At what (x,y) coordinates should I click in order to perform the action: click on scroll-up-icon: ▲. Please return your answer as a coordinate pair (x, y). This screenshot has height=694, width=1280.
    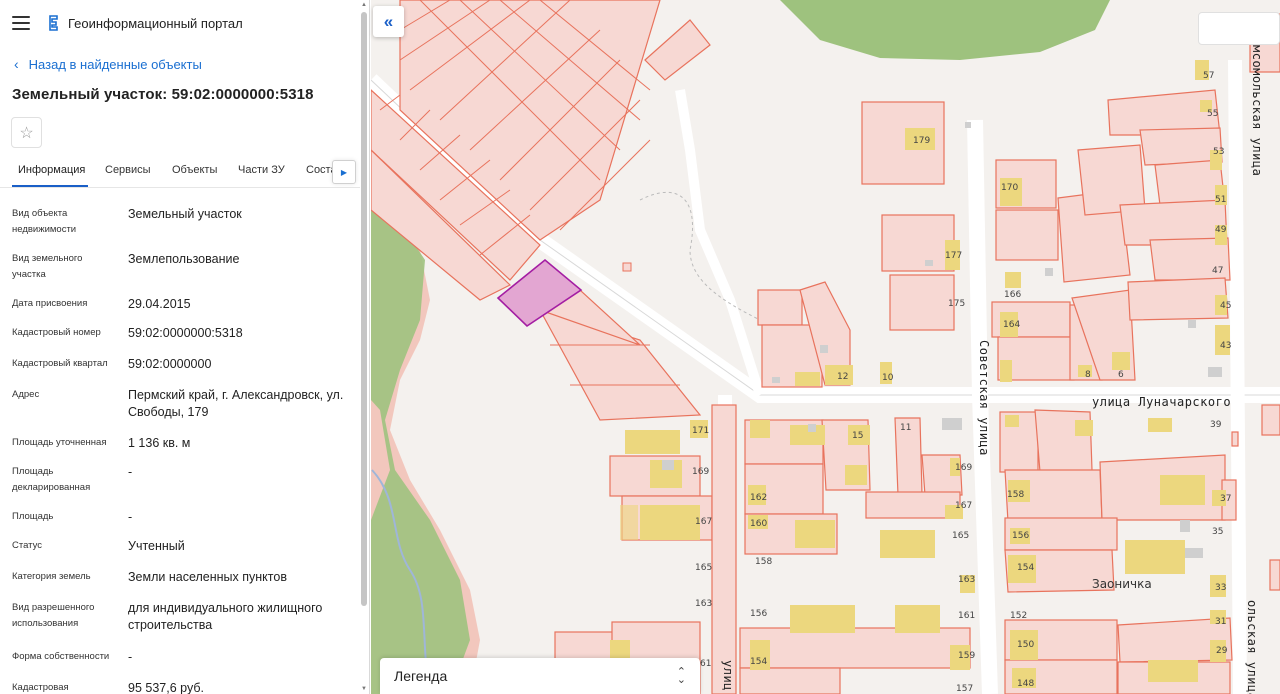
    Looking at the image, I should click on (364, 5).